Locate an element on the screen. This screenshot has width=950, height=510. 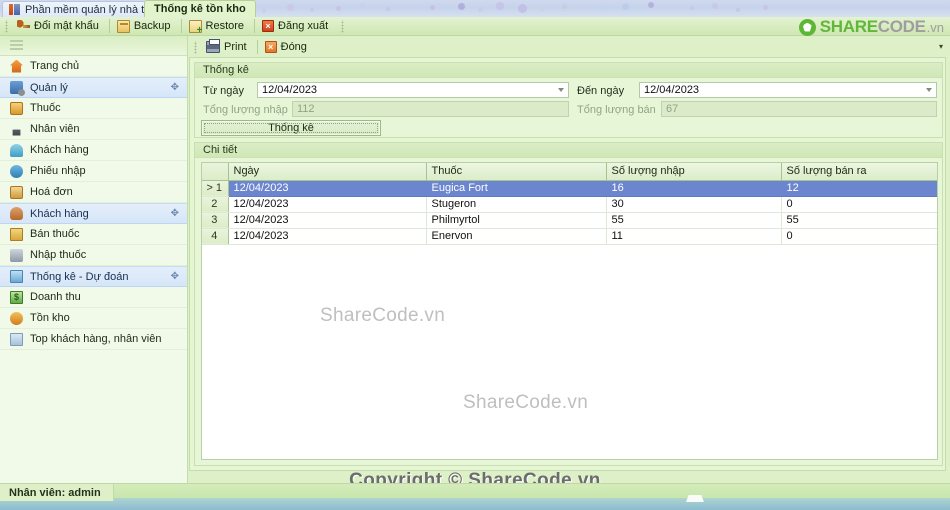
print-button: Print is located at coordinates (228, 47).